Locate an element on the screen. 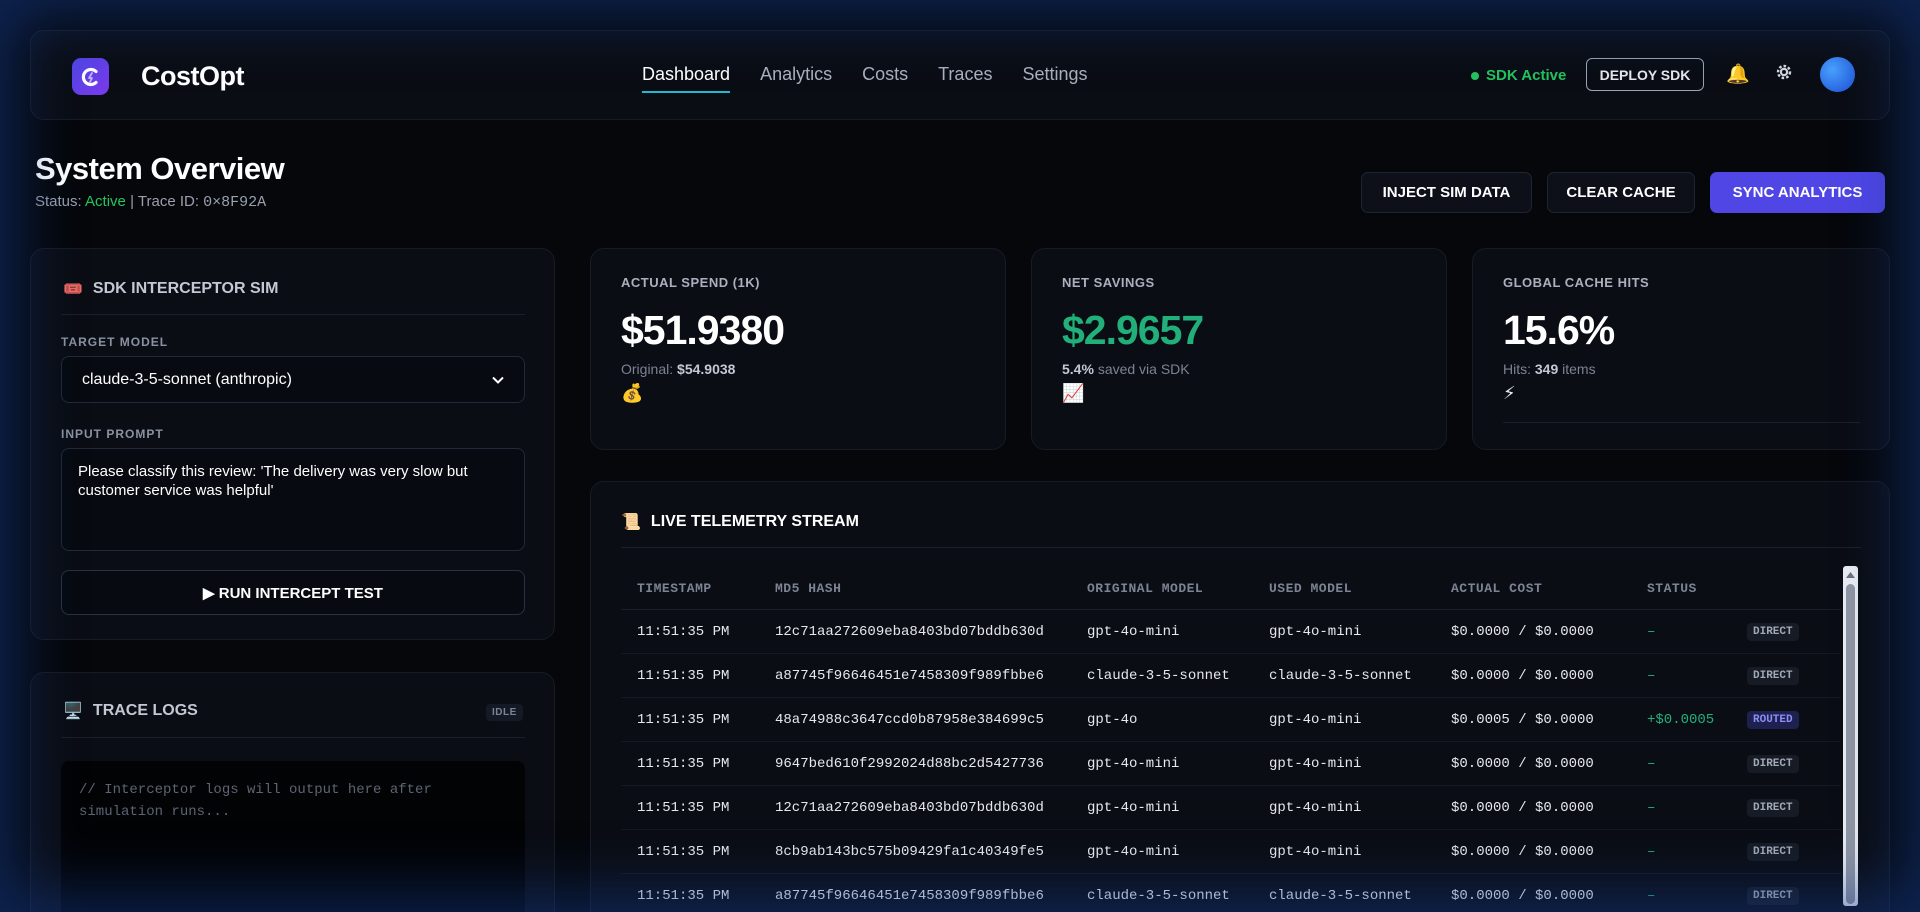  brand-name: CostOpt is located at coordinates (192, 76).